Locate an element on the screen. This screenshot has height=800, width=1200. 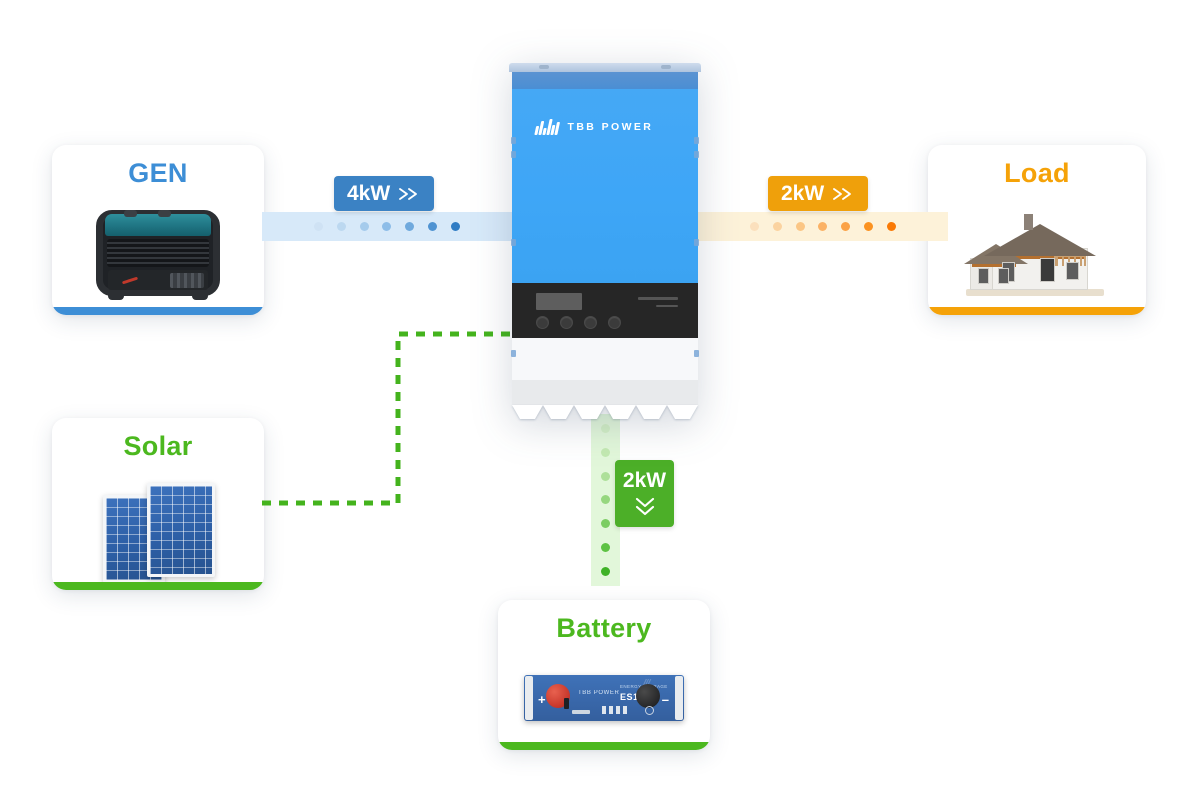
battery-rack-image: /// + TBB POWER ENERGY STORAGE ES100 – is located at coordinates (604, 698).